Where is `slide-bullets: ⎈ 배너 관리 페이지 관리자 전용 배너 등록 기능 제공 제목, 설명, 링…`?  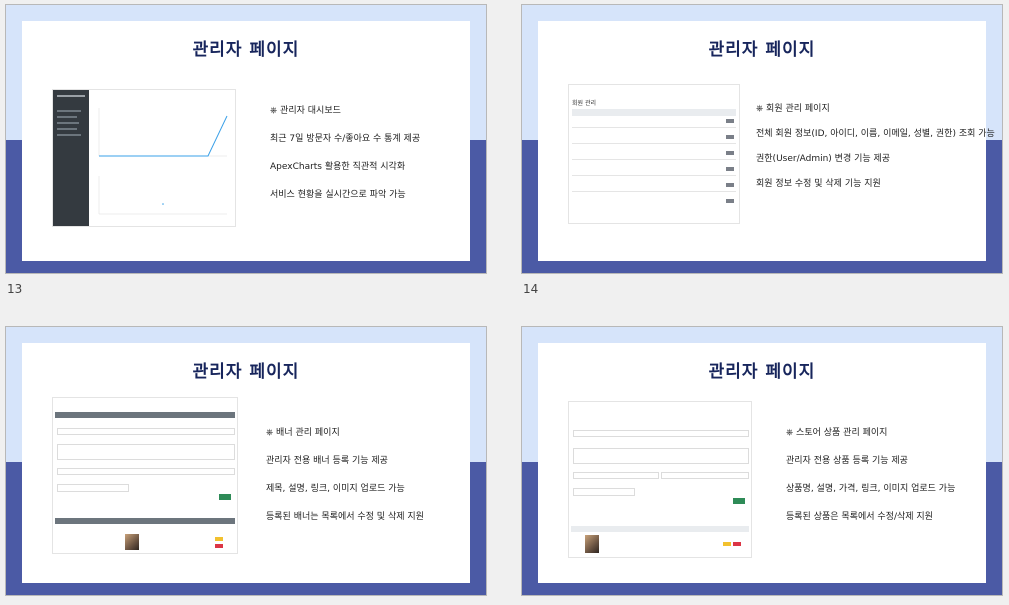
slide-bullets: ⎈ 배너 관리 페이지 관리자 전용 배너 등록 기능 제공 제목, 설명, 링… is located at coordinates (345, 475).